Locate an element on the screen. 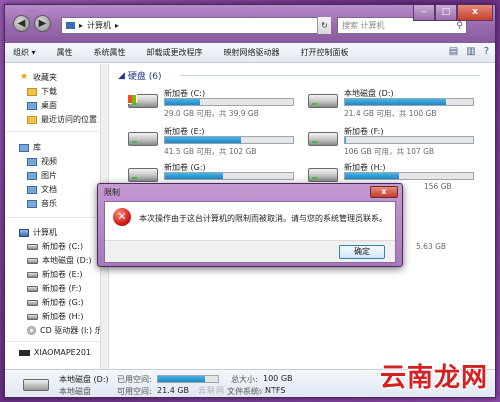 This screenshot has width=500, height=402. map-network-drive-button: 映射网络驱动器 is located at coordinates (252, 52).